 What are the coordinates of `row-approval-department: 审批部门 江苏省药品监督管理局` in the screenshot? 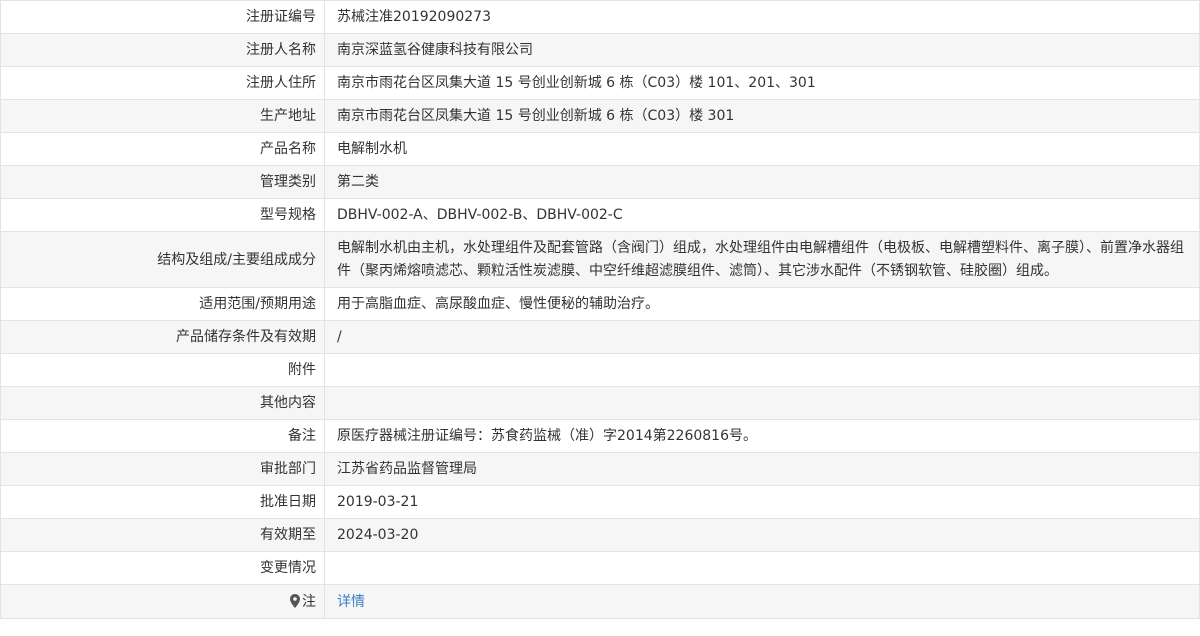 It's located at (600, 469).